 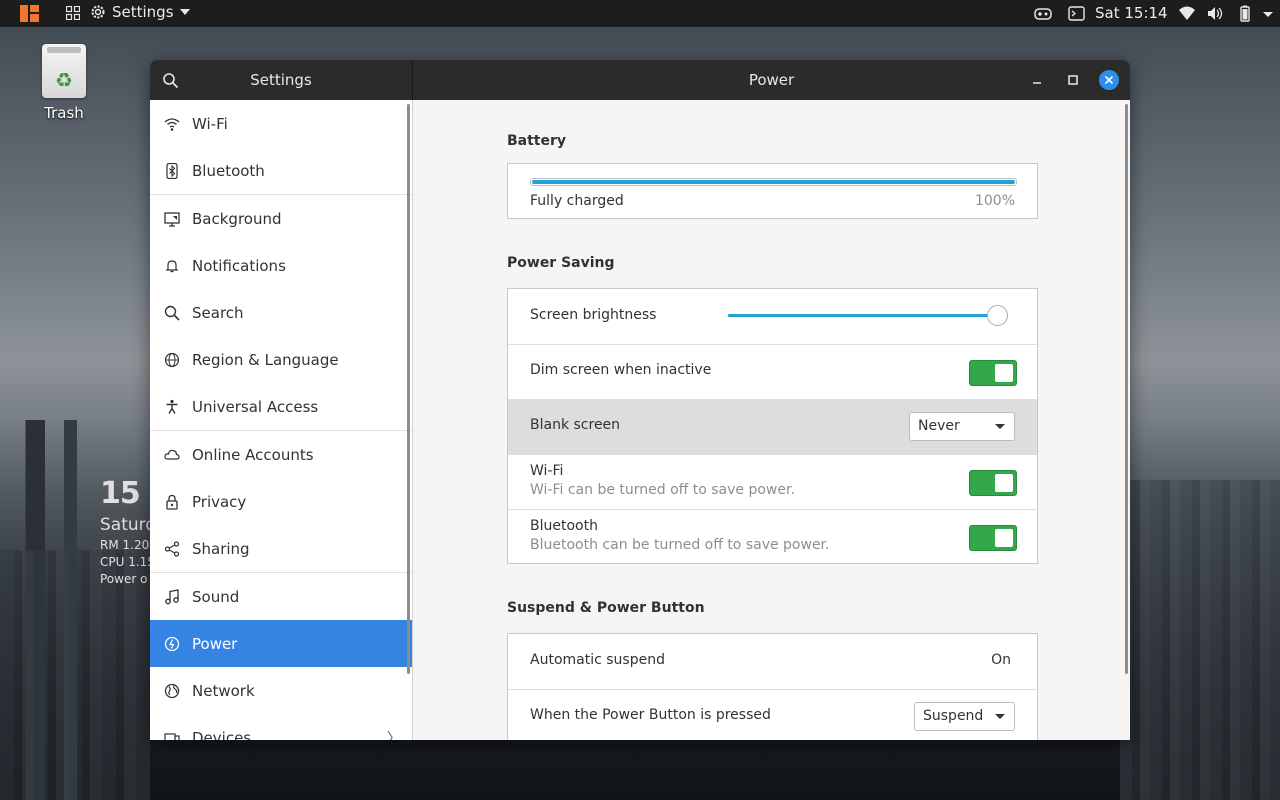 I want to click on app-menu-label: Settings, so click(x=143, y=12).